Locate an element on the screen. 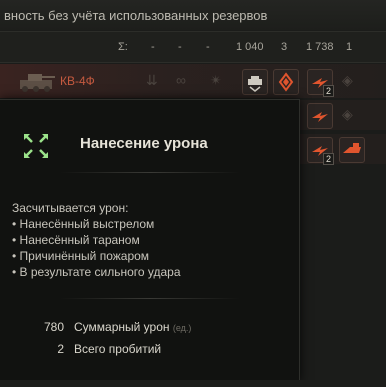 The height and width of the screenshot is (387, 386). summary-cell: 1 738 is located at coordinates (320, 47).